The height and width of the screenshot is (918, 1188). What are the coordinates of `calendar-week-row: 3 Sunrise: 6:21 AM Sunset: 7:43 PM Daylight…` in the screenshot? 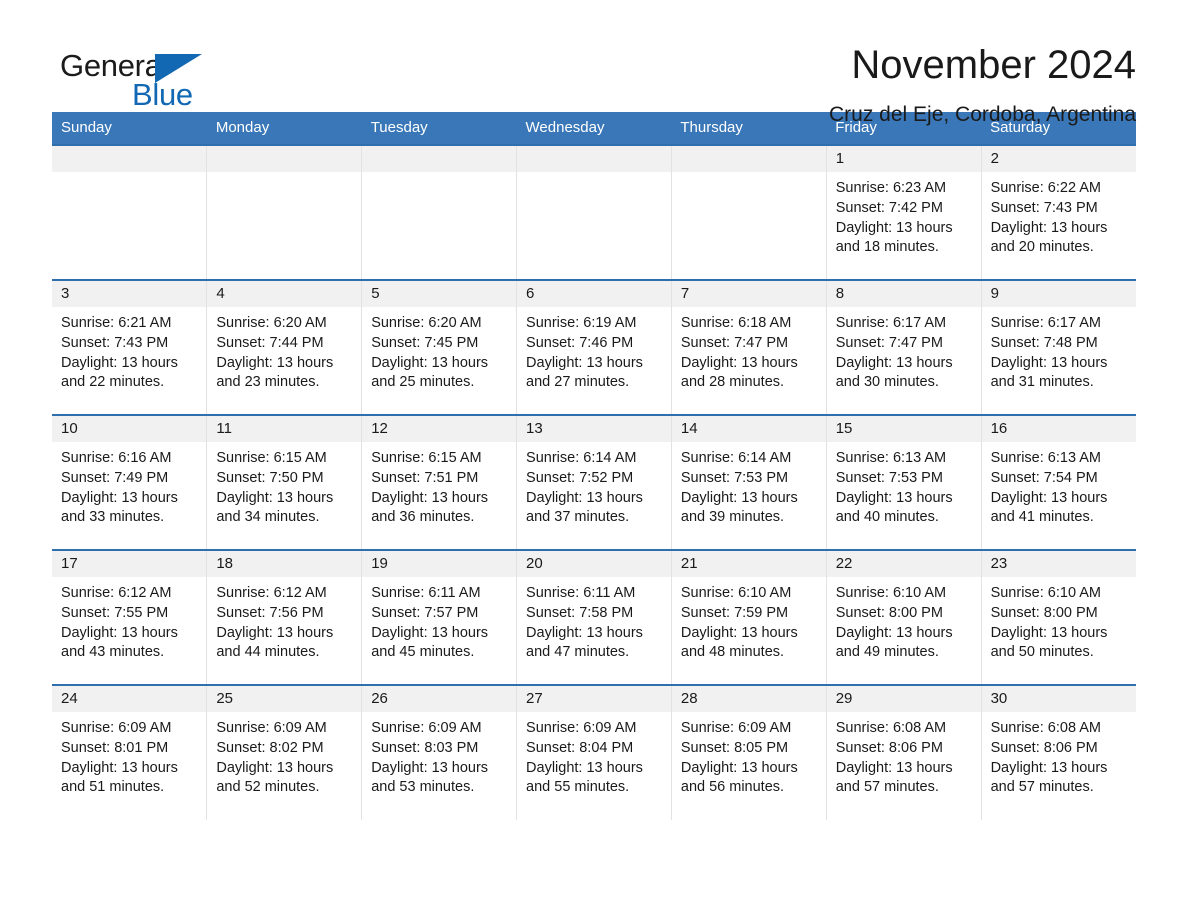 It's located at (594, 347).